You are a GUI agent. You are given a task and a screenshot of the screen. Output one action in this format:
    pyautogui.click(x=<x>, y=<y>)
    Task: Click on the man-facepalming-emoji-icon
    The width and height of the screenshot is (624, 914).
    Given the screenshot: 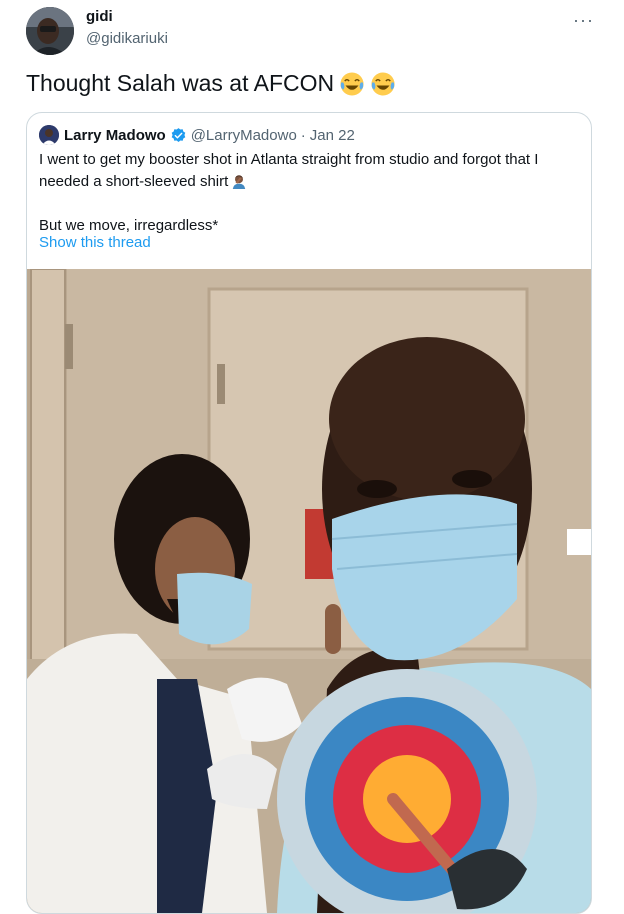 What is the action you would take?
    pyautogui.click(x=239, y=182)
    